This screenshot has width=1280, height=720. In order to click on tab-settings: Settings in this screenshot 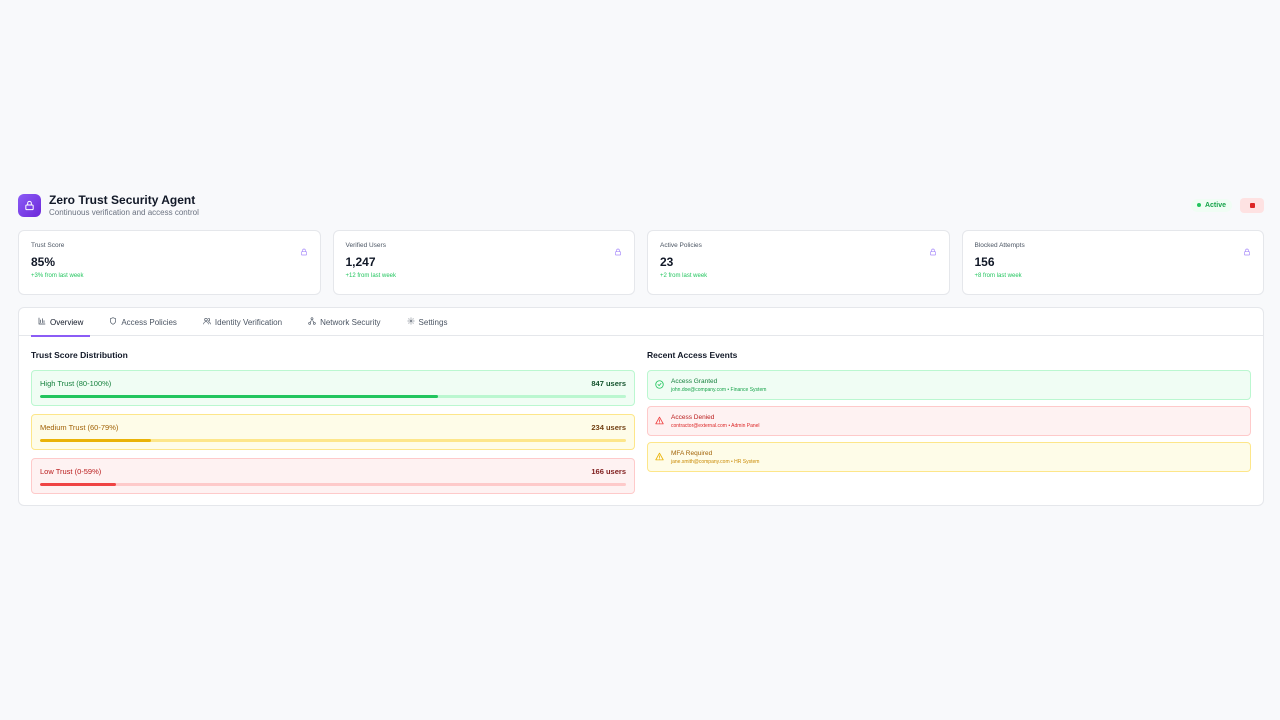, I will do `click(427, 322)`.